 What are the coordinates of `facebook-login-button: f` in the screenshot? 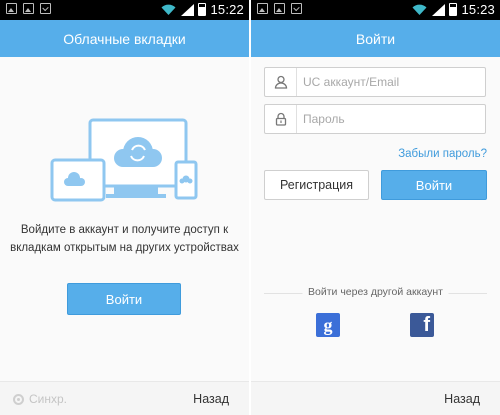 It's located at (422, 325).